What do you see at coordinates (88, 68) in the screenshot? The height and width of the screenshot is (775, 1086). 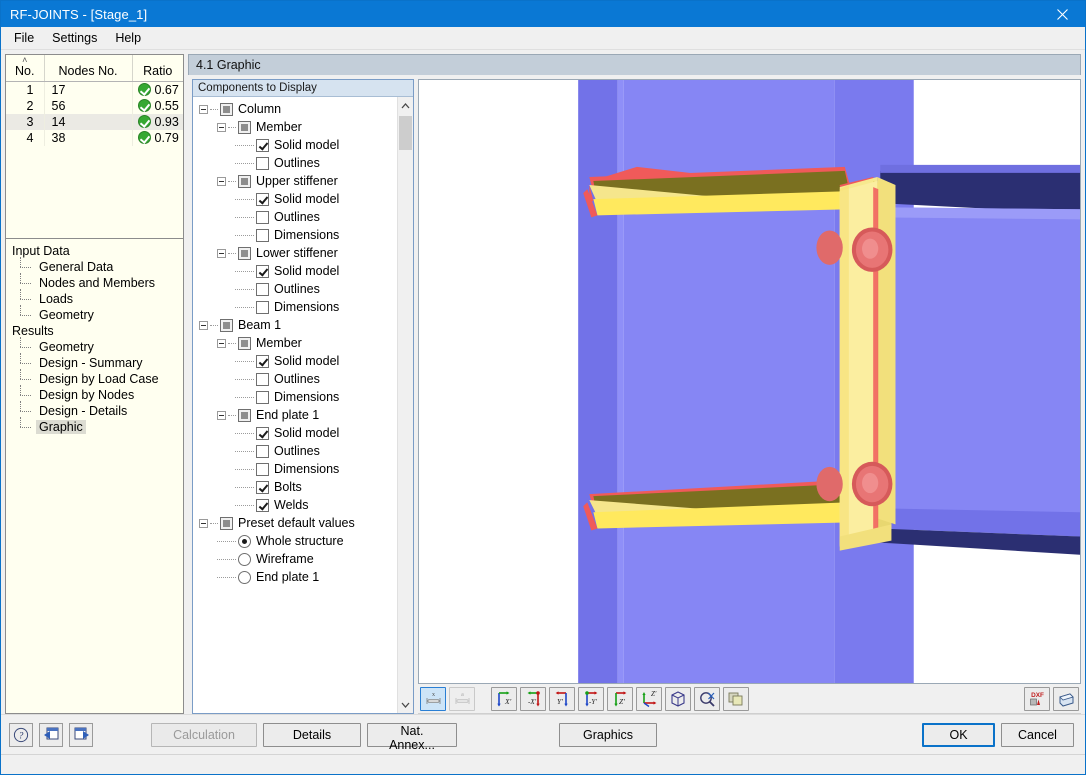 I see `column-header-nodes-no: Nodes No.` at bounding box center [88, 68].